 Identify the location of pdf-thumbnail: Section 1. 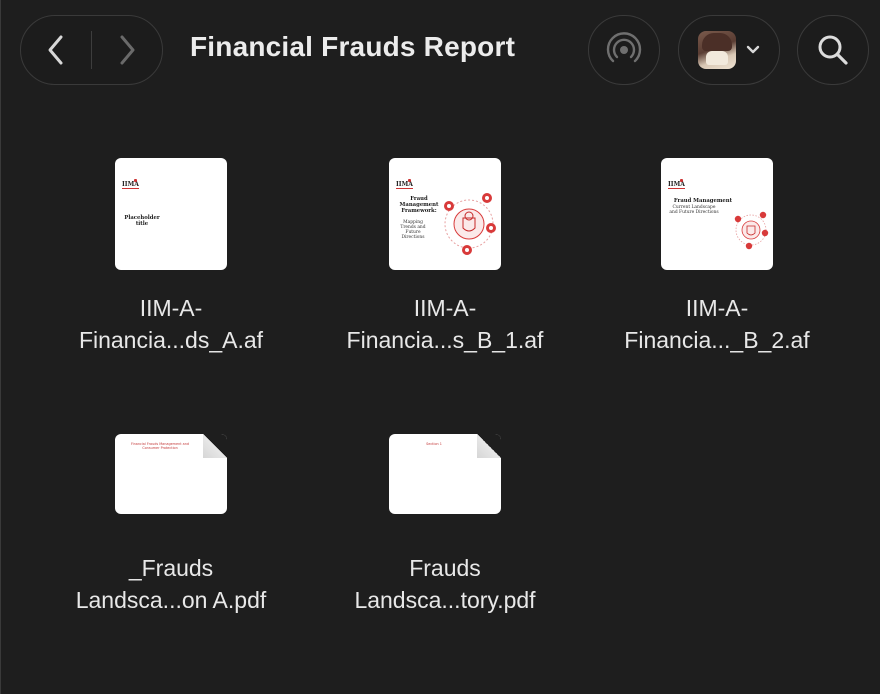
(445, 474).